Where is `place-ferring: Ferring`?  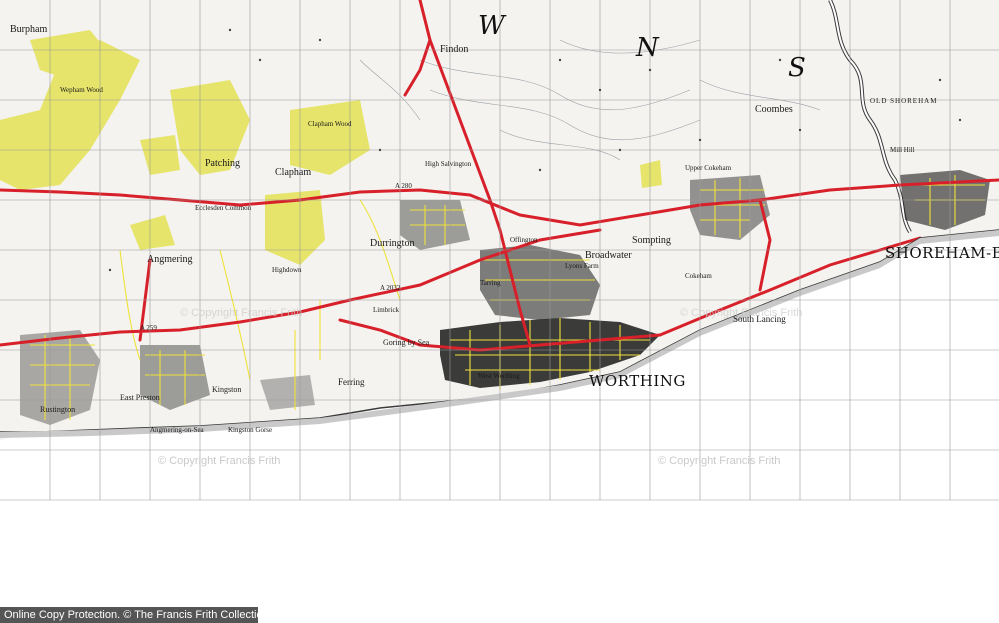
place-ferring: Ferring is located at coordinates (351, 382).